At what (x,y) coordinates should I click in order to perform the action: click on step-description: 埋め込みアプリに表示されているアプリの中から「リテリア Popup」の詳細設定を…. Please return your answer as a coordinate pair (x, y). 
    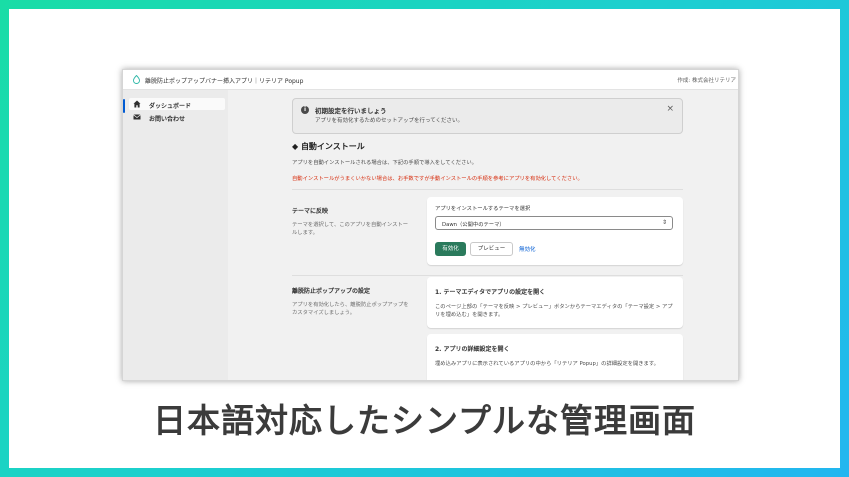
    Looking at the image, I should click on (547, 364).